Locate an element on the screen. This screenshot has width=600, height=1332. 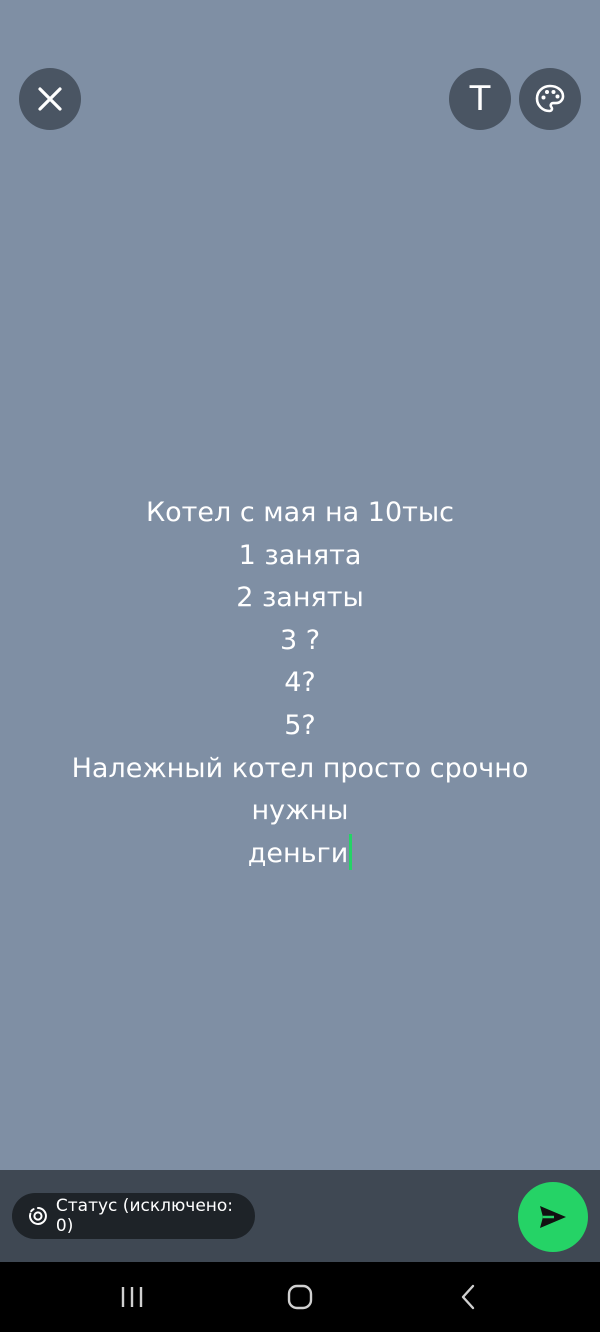
status-privacy-button: Статус (исключено: 0) is located at coordinates (133, 1216).